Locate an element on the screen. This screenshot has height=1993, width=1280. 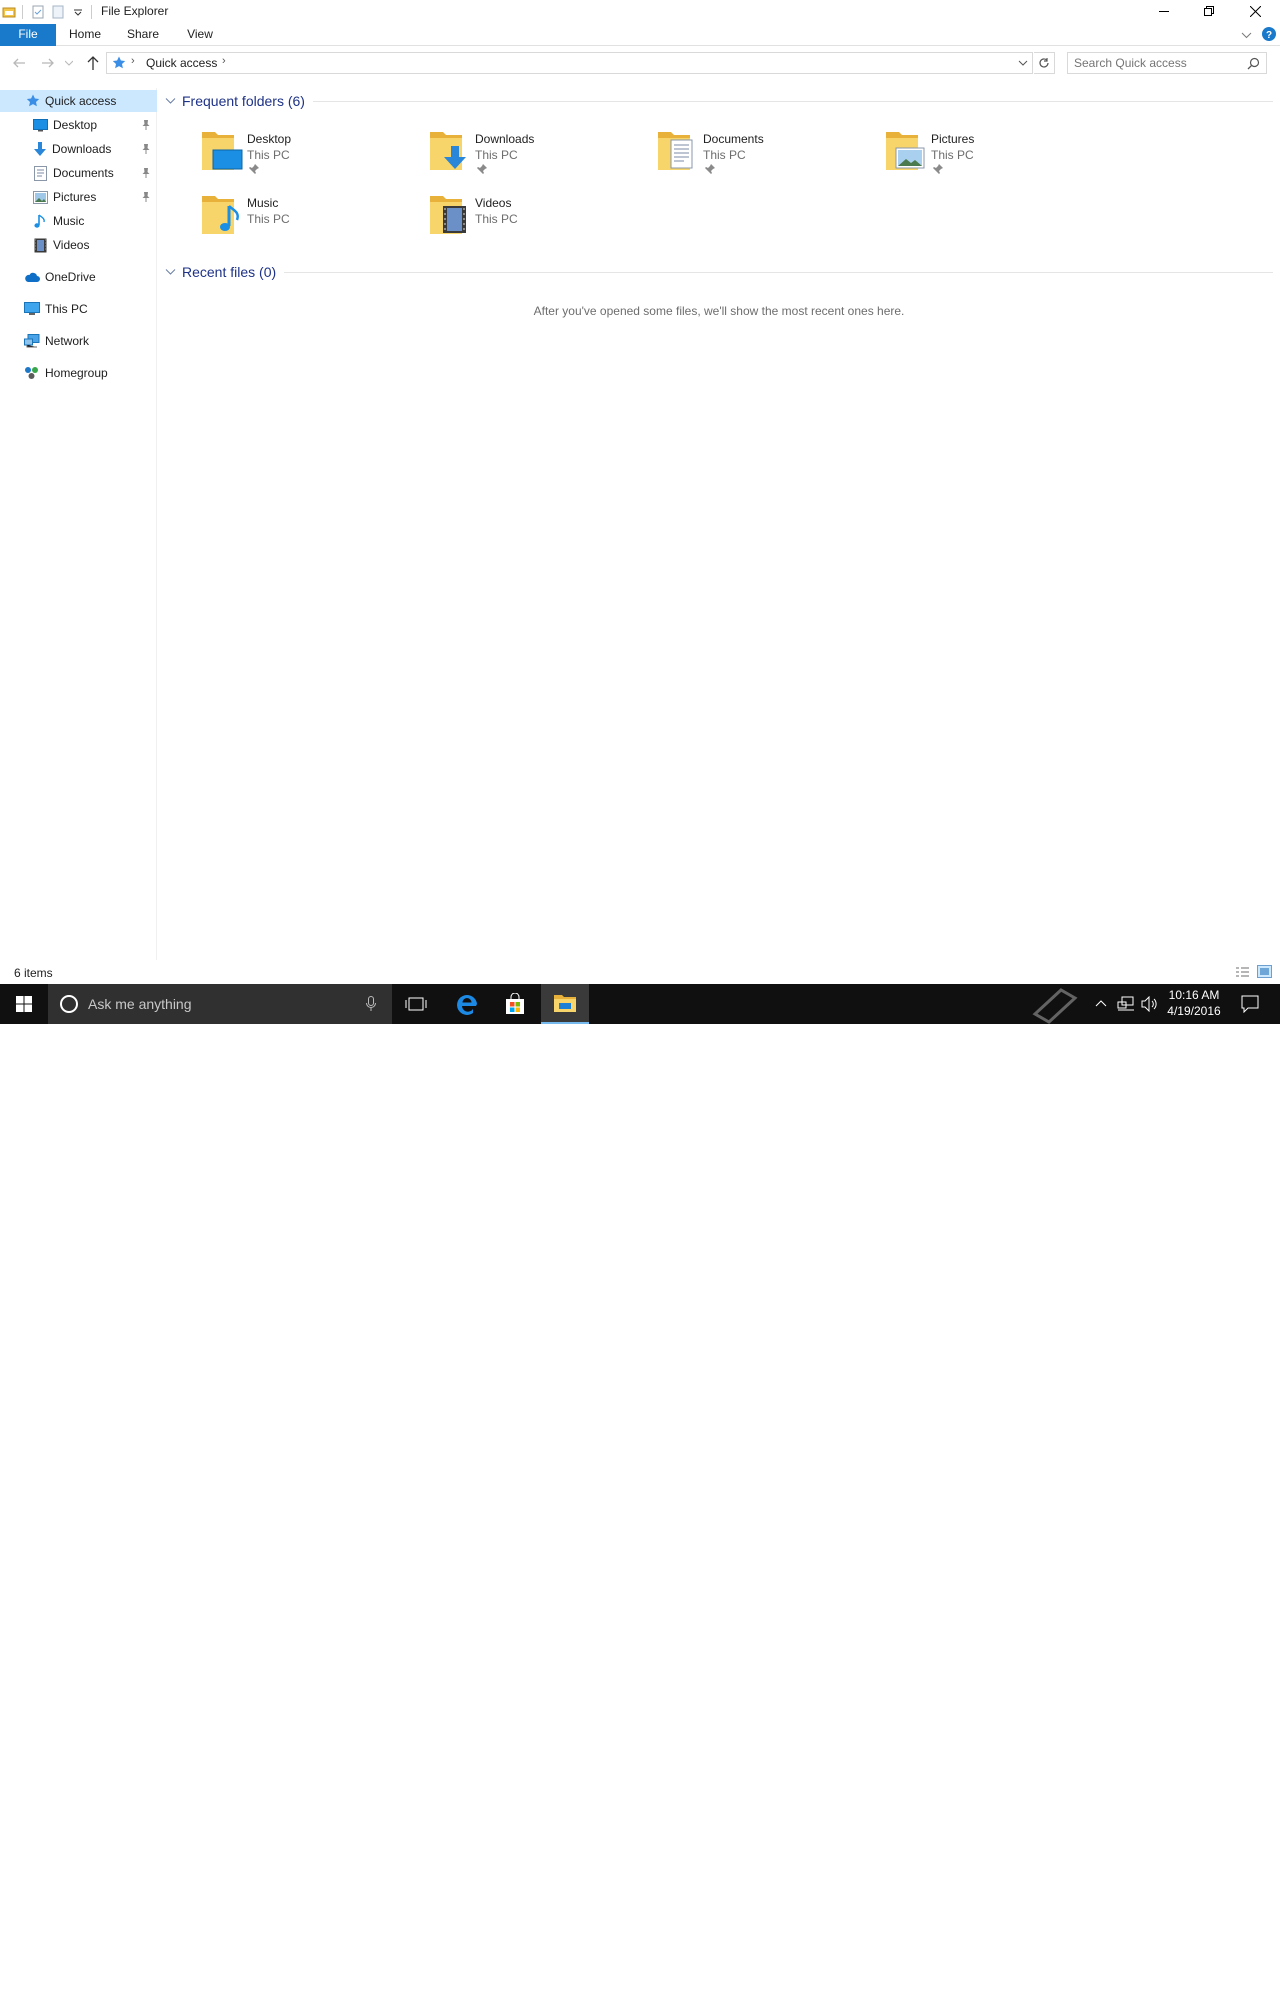
sidebar-item-homegroup: Homegroup is located at coordinates (78, 373).